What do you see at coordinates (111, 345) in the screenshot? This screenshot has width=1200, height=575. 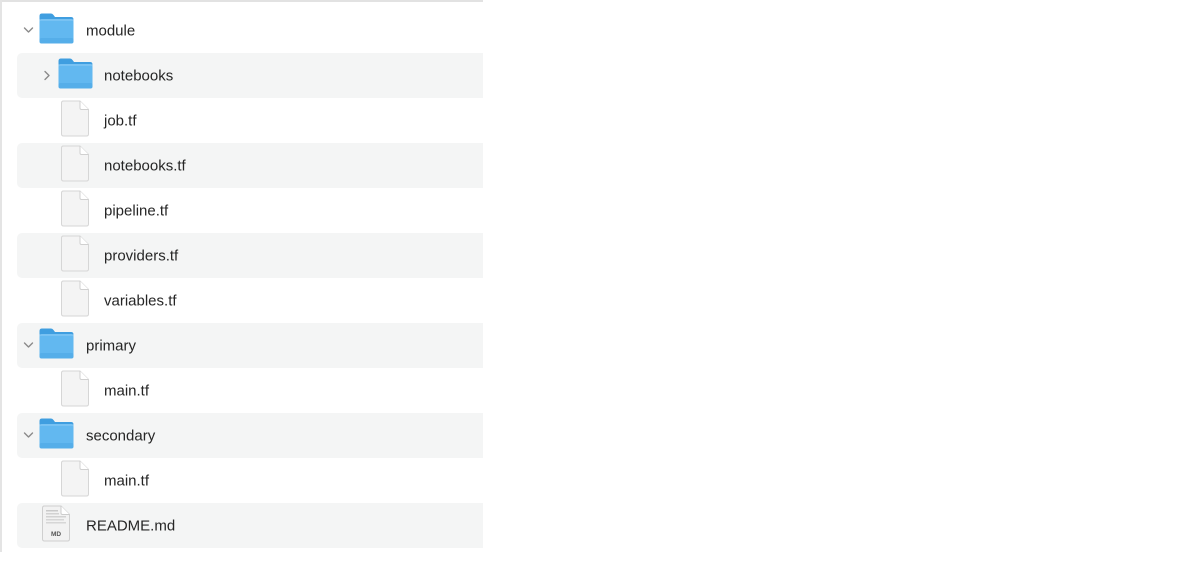 I see `item-name: primary` at bounding box center [111, 345].